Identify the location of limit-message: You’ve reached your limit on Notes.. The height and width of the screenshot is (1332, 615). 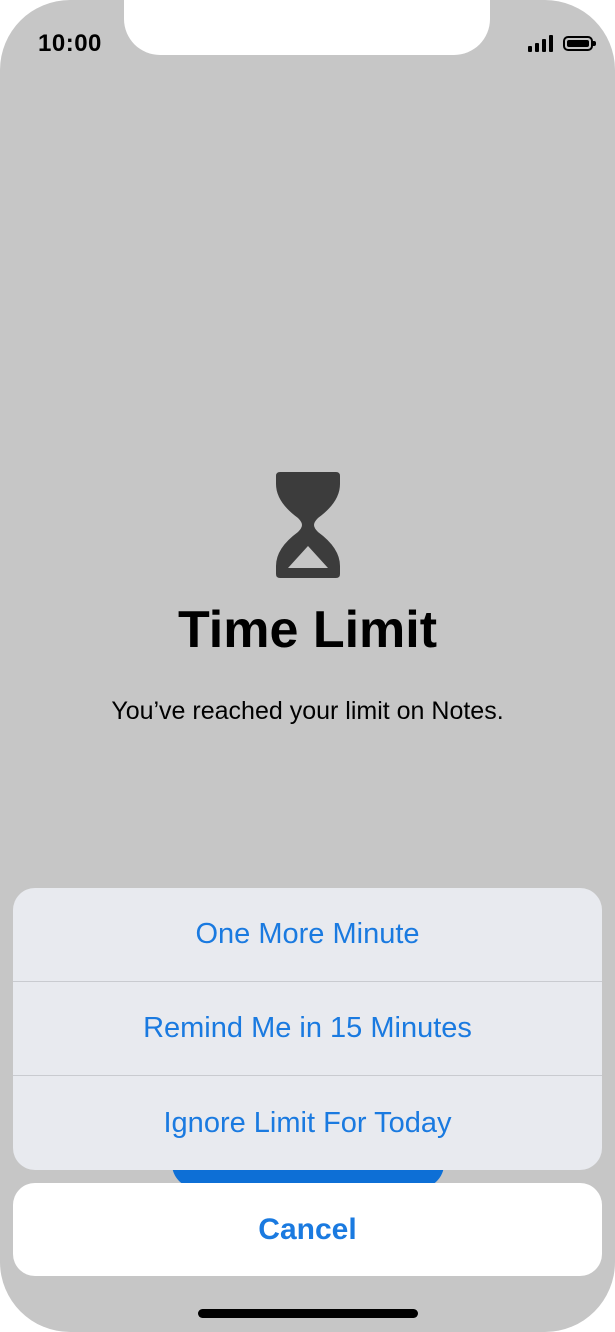
(307, 711).